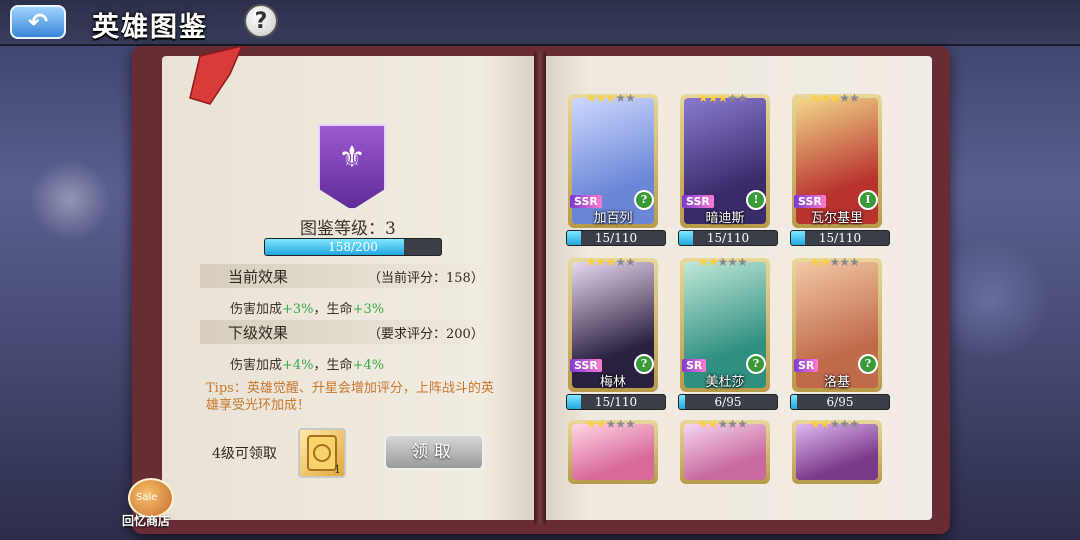 This screenshot has width=1080, height=540. What do you see at coordinates (540, 288) in the screenshot?
I see `book-spine` at bounding box center [540, 288].